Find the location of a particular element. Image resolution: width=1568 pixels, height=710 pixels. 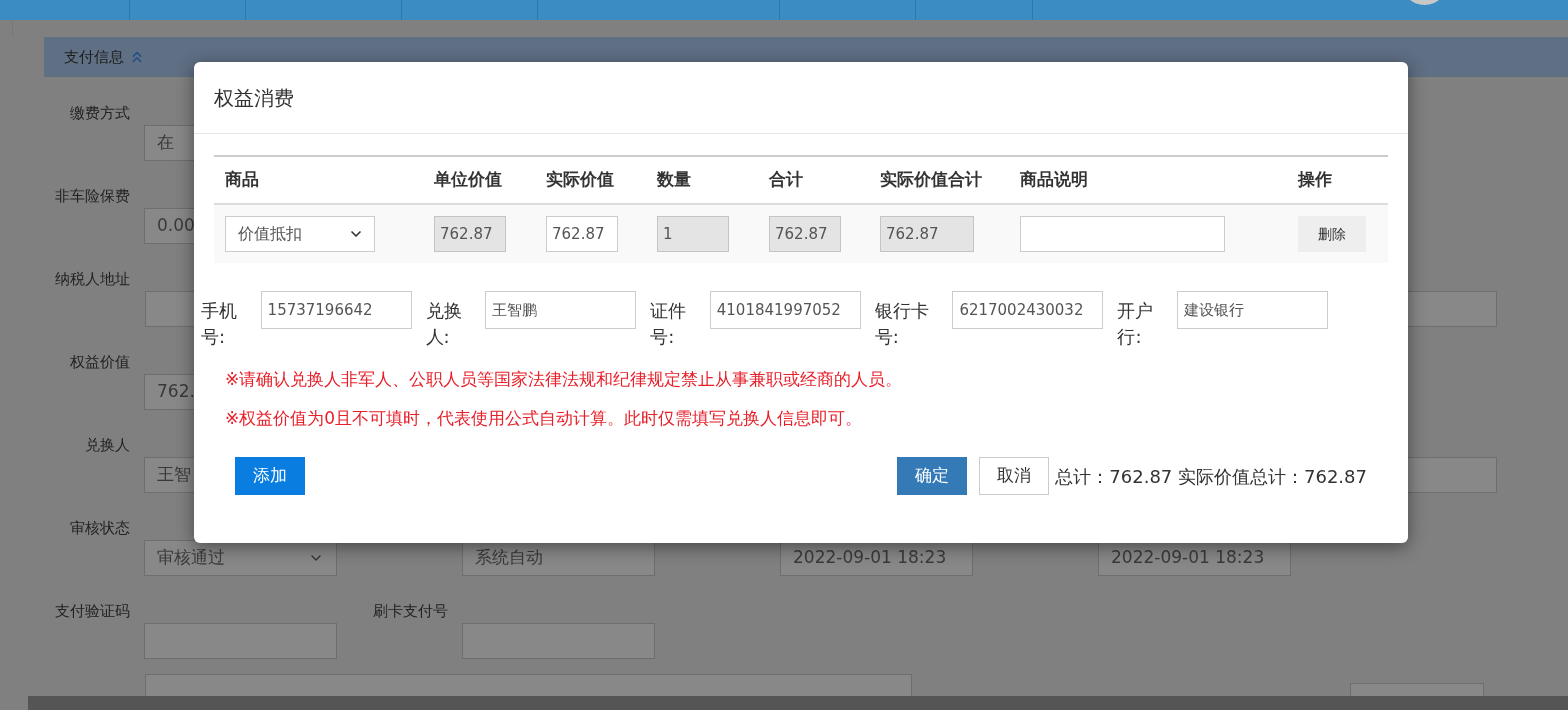

field-label: 兑换人: is located at coordinates (444, 324).